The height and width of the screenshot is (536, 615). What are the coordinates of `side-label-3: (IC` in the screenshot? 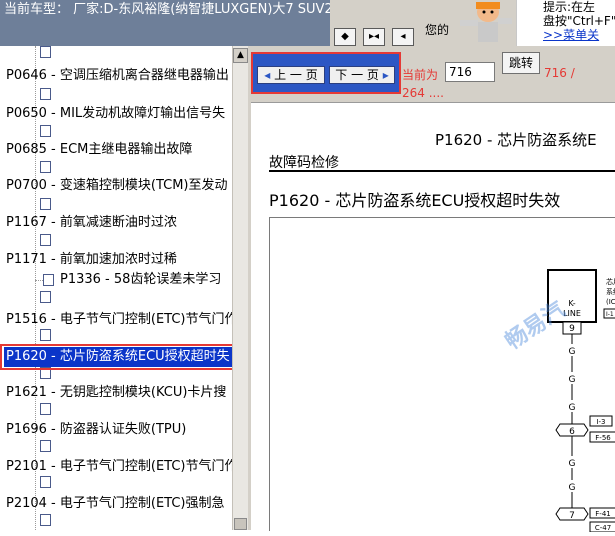 It's located at (610, 302).